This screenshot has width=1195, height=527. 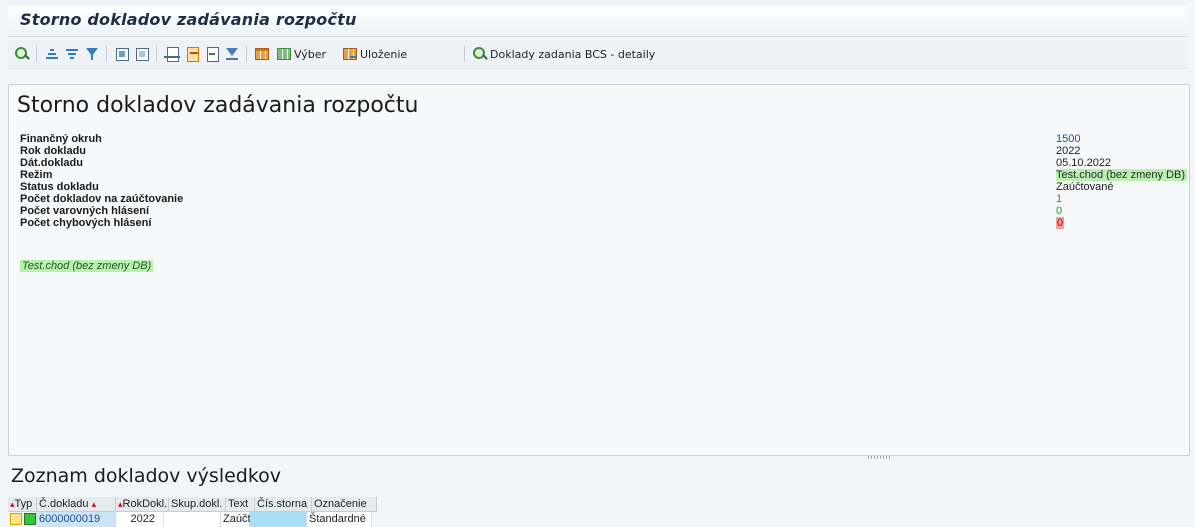 I want to click on expand-icon, so click(x=122, y=54).